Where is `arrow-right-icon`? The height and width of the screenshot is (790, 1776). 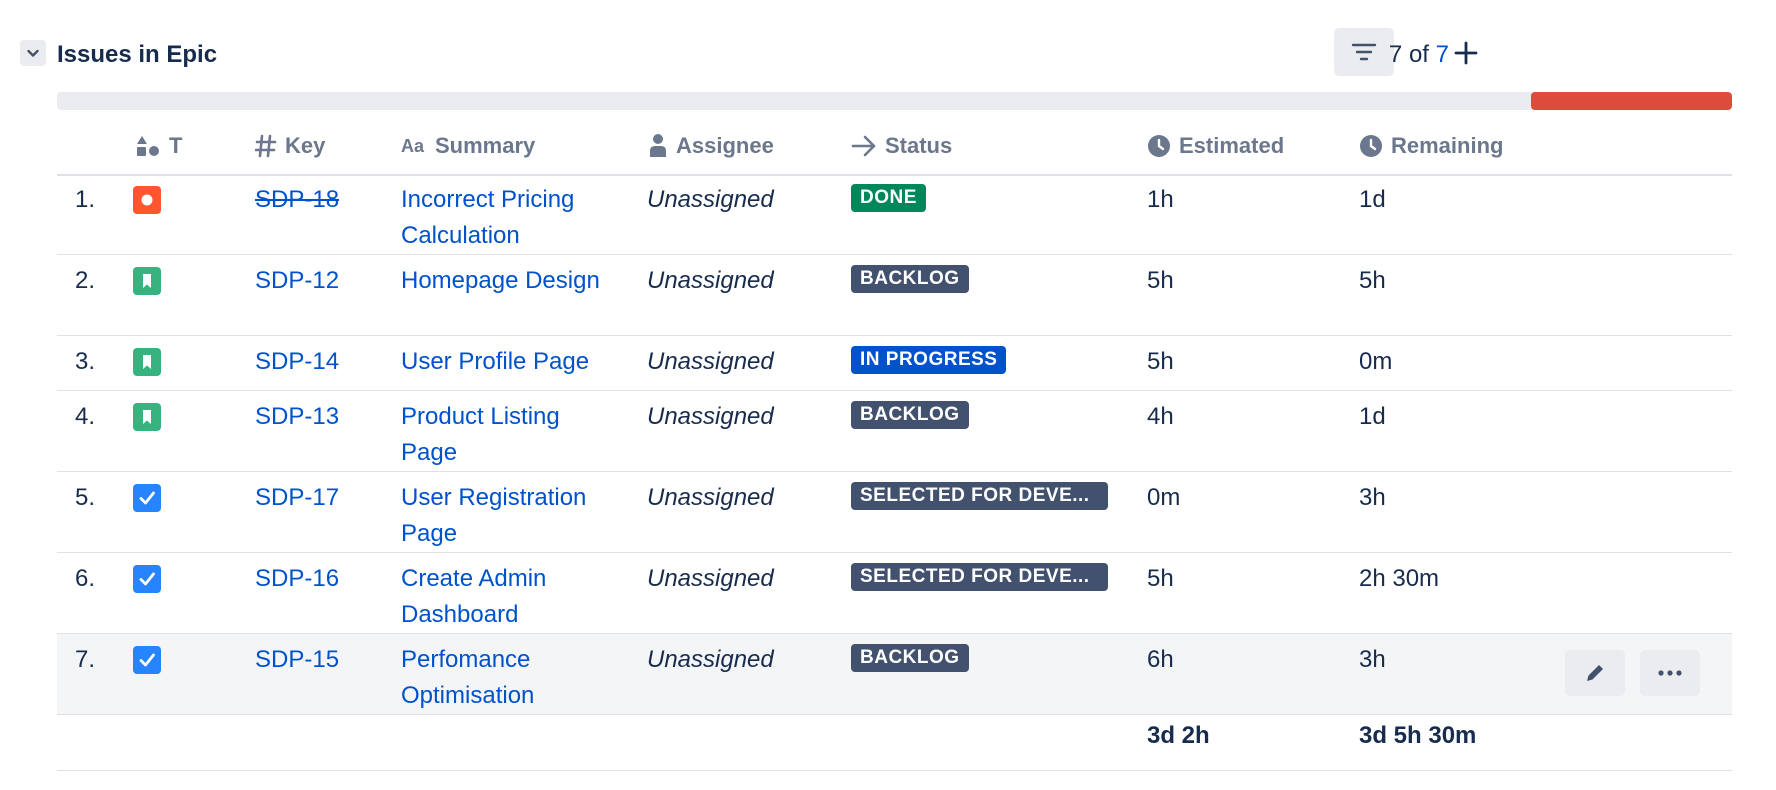 arrow-right-icon is located at coordinates (863, 146).